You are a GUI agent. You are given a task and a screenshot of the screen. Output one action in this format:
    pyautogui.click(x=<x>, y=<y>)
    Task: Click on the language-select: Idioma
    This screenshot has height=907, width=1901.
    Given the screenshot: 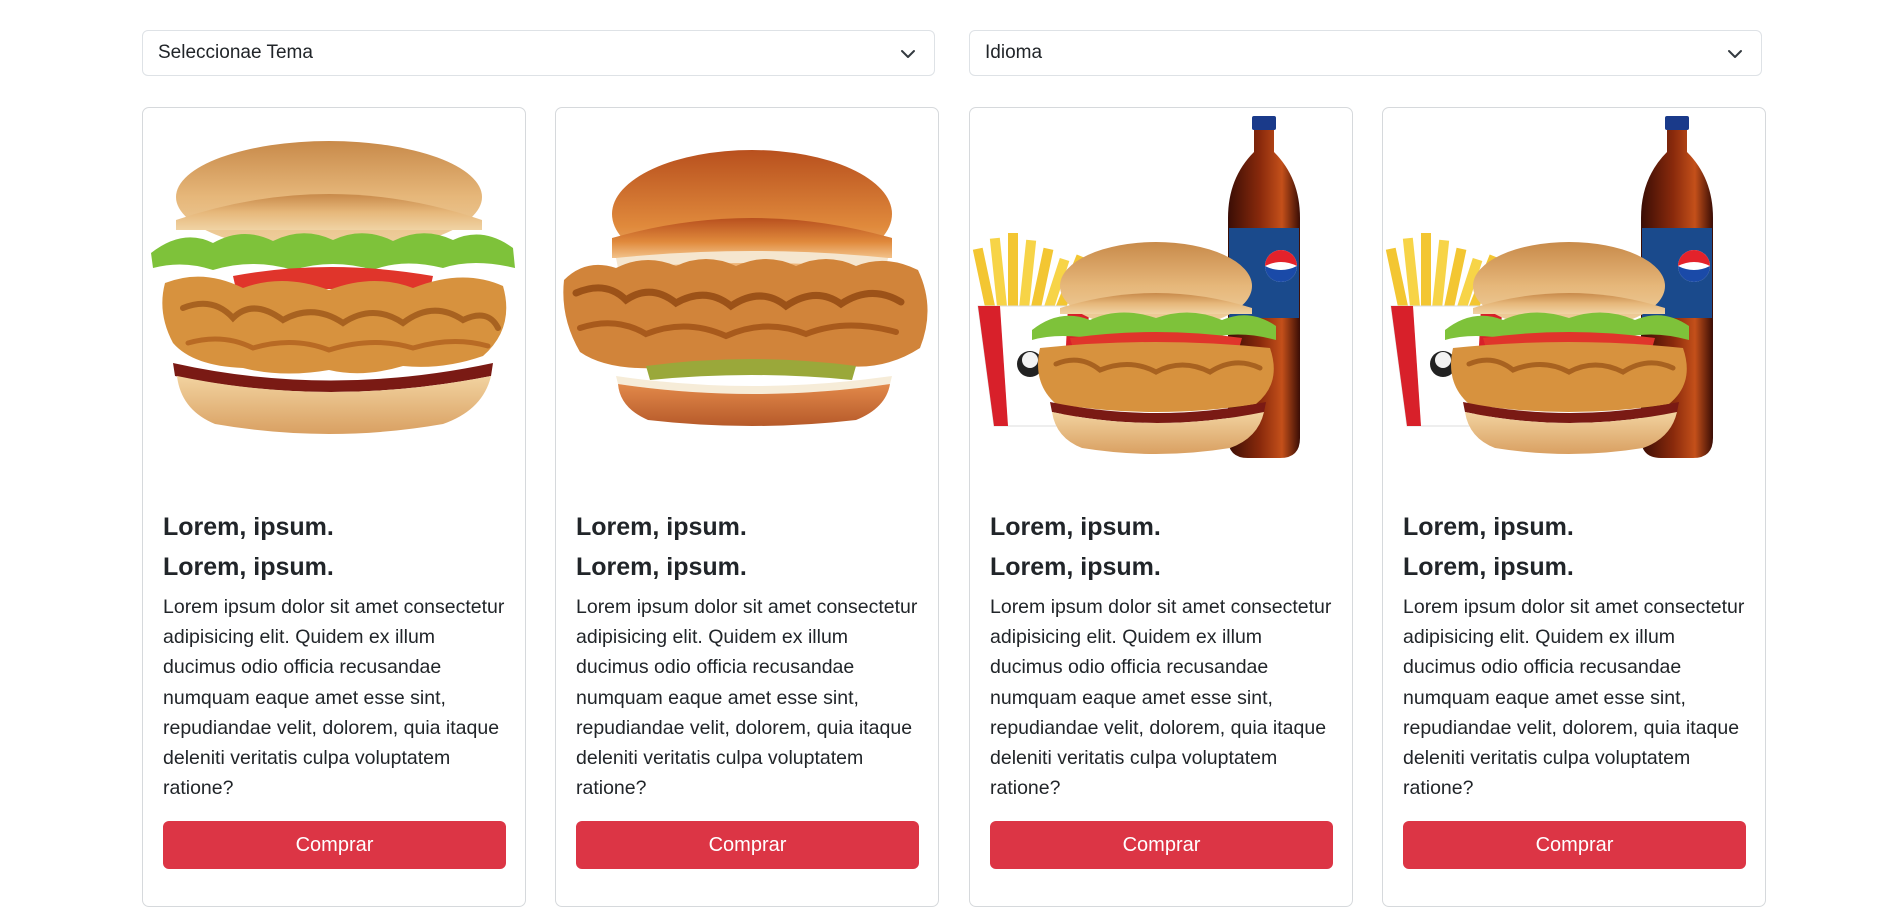 What is the action you would take?
    pyautogui.click(x=1365, y=53)
    